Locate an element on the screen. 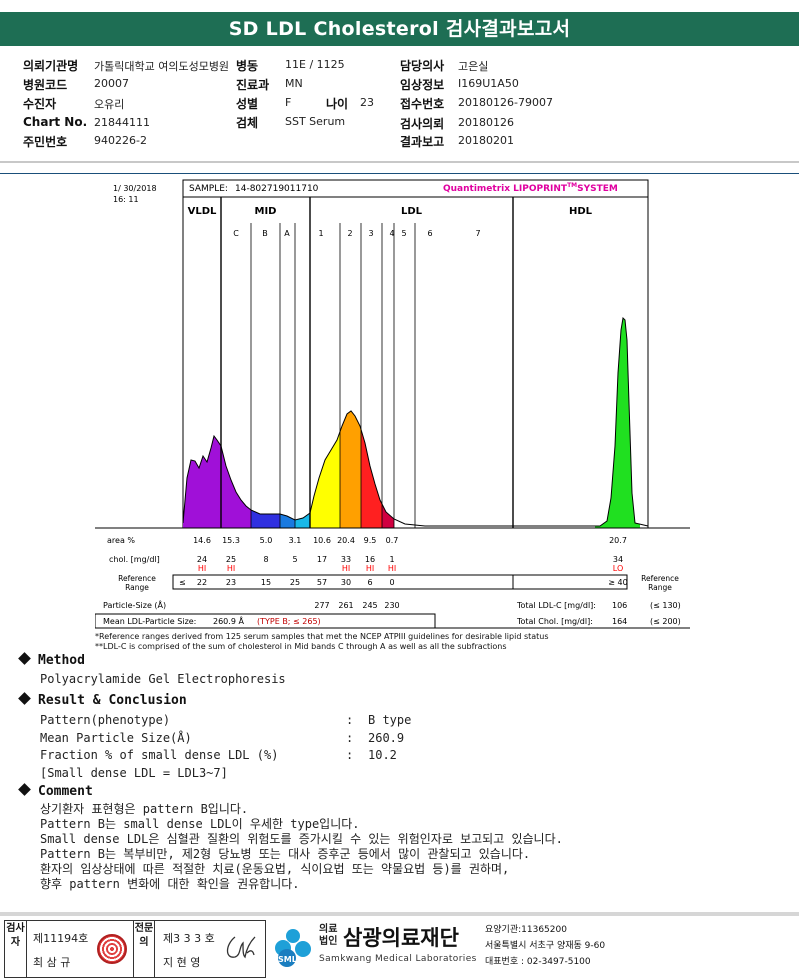  info-label: 성별 is located at coordinates (247, 104).